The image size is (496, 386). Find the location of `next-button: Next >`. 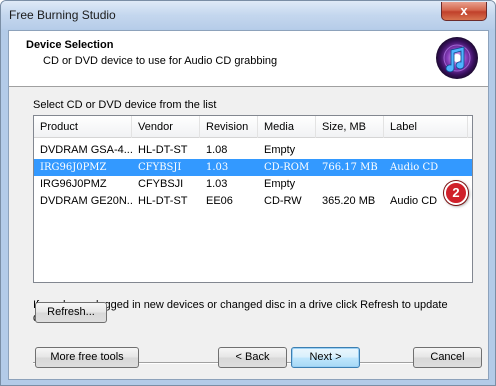

next-button: Next > is located at coordinates (325, 357).